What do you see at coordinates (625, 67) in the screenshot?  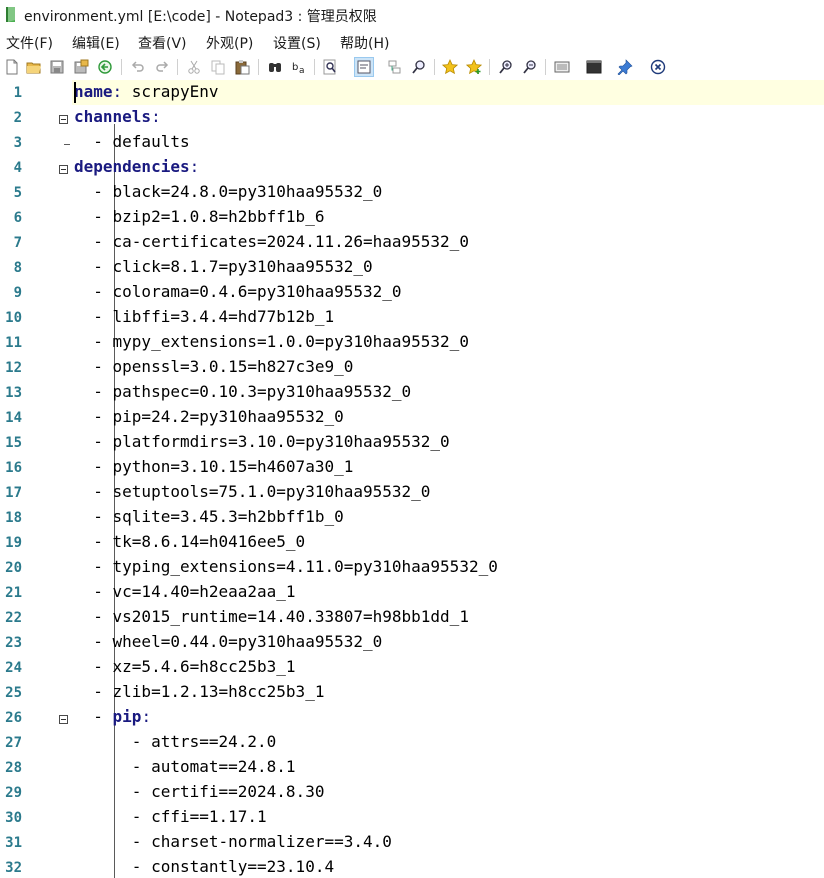 I see `pin-icon` at bounding box center [625, 67].